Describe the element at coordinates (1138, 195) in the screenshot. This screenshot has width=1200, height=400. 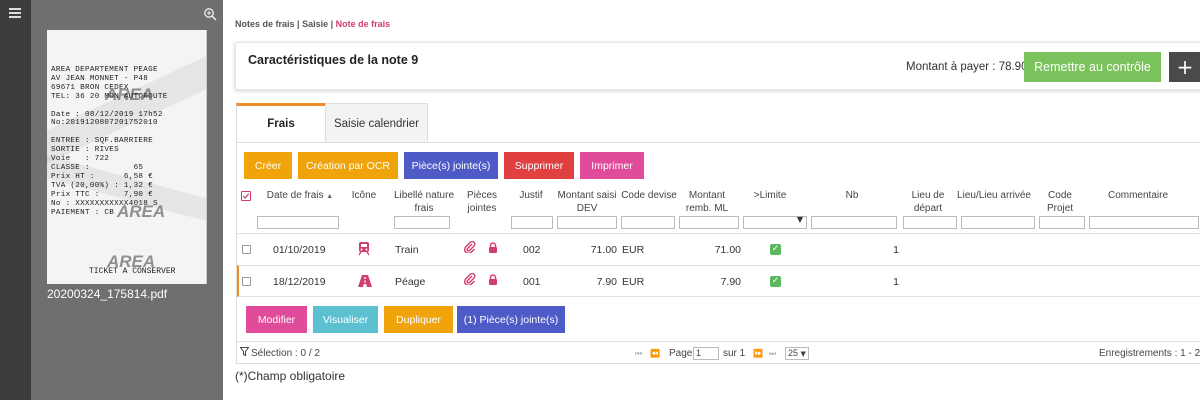
I see `column-header-comment: Commentaire` at that location.